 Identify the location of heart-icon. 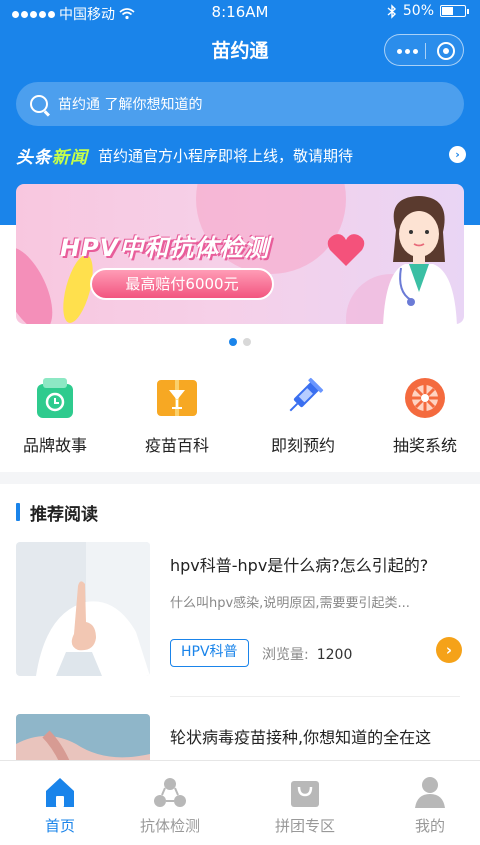
(346, 250).